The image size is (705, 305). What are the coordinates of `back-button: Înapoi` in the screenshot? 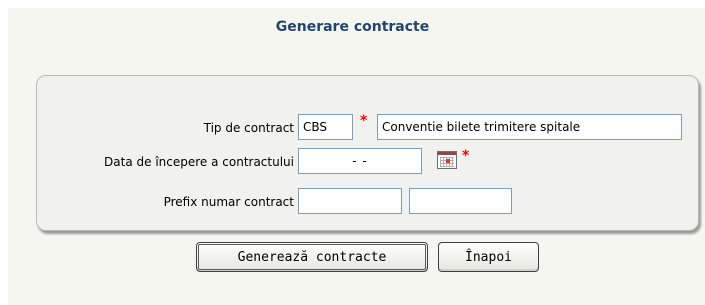 It's located at (488, 257).